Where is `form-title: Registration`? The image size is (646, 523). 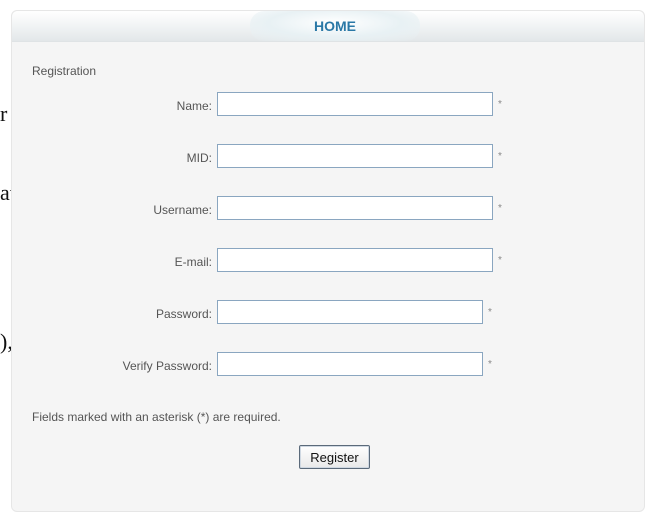
form-title: Registration is located at coordinates (64, 71).